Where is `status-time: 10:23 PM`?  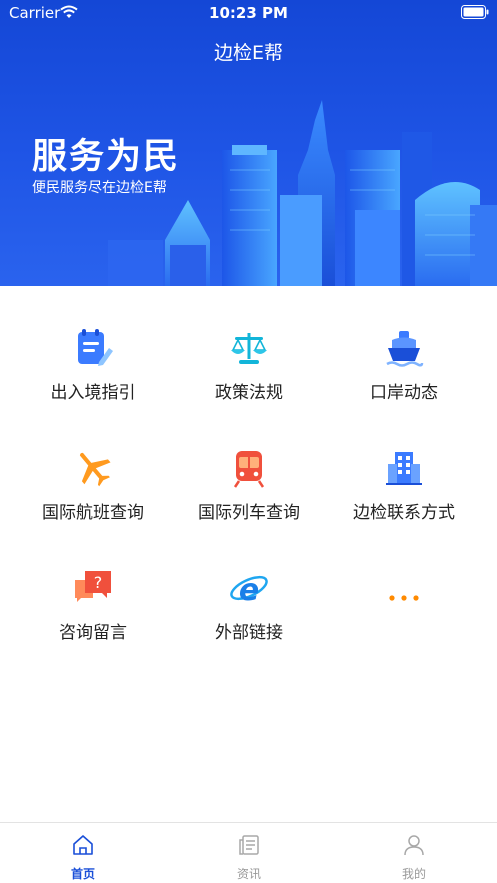
status-time: 10:23 PM is located at coordinates (248, 13).